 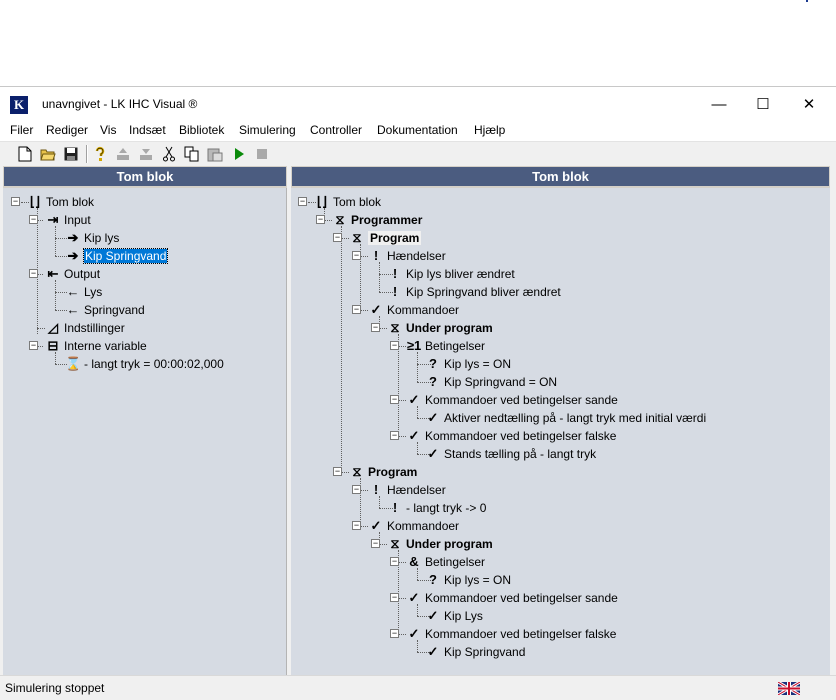 I want to click on menu-hjaelp: Hjælp, so click(x=489, y=130).